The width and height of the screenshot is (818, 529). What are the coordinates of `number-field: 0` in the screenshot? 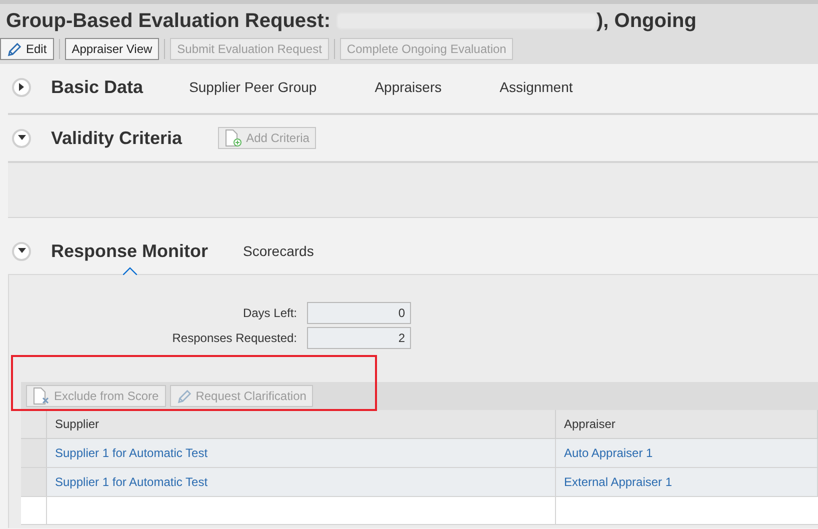 It's located at (359, 313).